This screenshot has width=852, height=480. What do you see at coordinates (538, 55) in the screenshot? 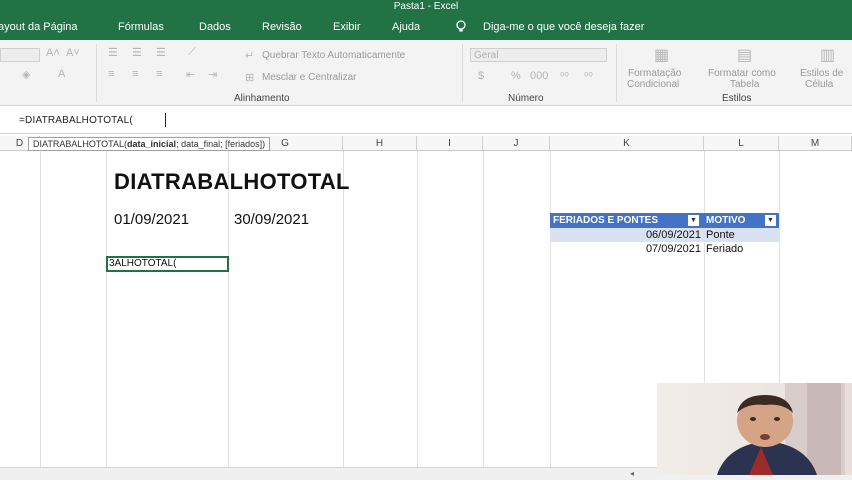
I see `number-format-dropdown: Geral` at bounding box center [538, 55].